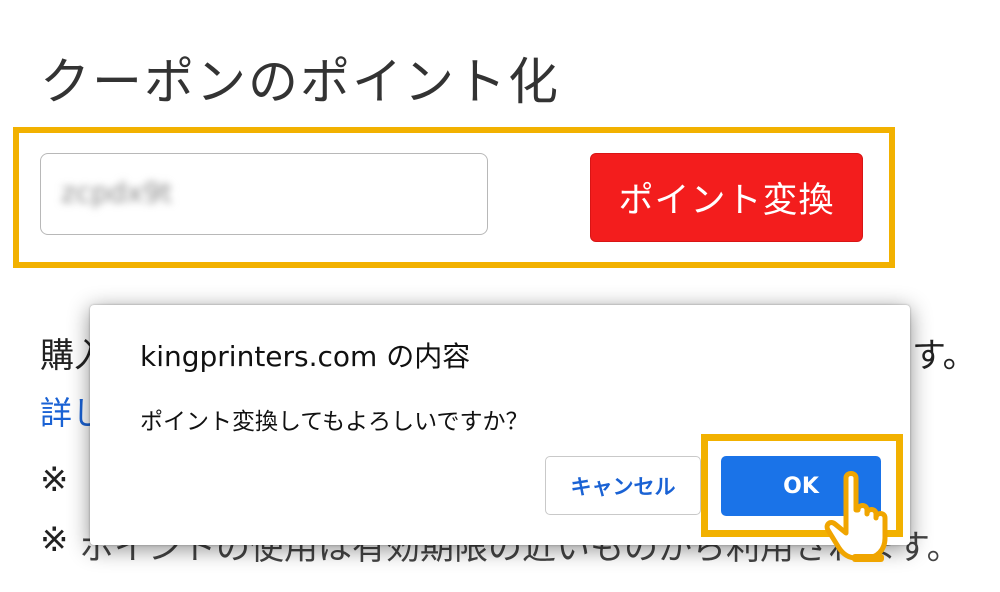  What do you see at coordinates (300, 82) in the screenshot?
I see `page-title: クーポンのポイント化` at bounding box center [300, 82].